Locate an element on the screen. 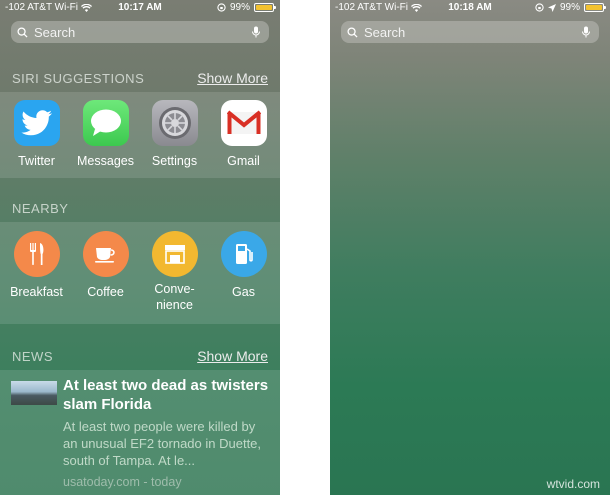 The image size is (610, 495). nearby-label: Breakfast is located at coordinates (36, 292).